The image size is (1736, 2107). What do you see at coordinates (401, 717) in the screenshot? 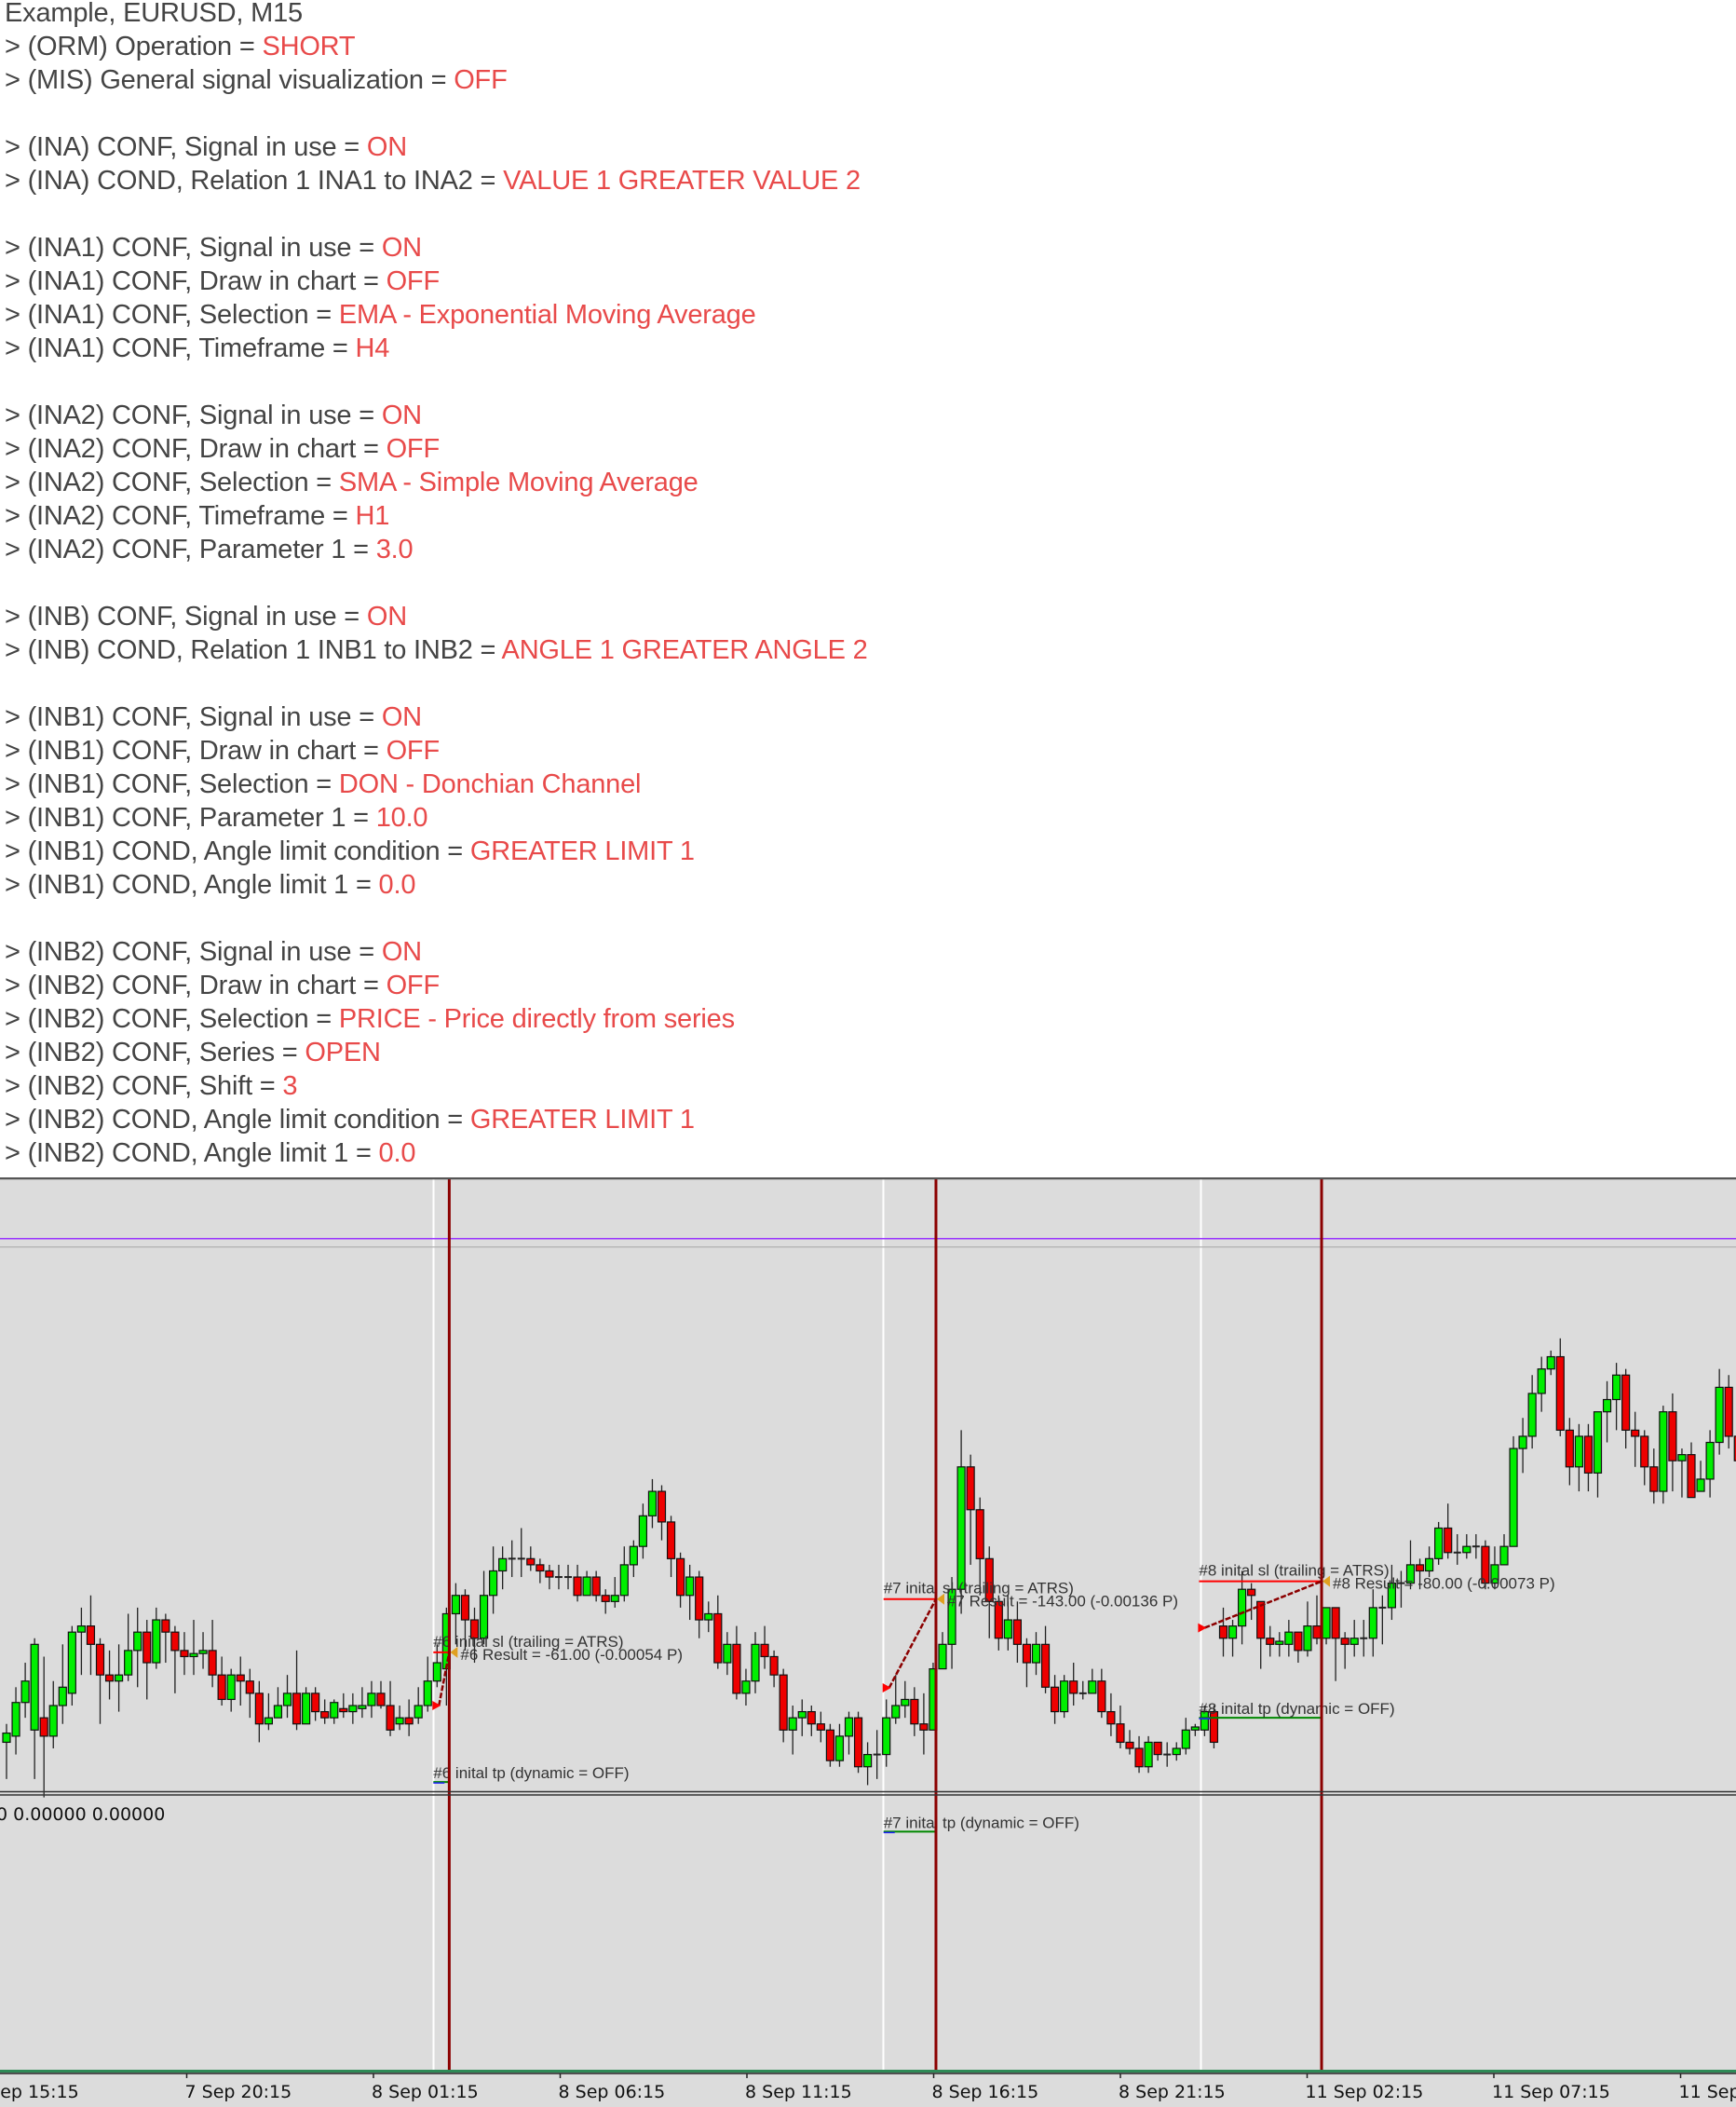
I see `setting-value: ON` at bounding box center [401, 717].